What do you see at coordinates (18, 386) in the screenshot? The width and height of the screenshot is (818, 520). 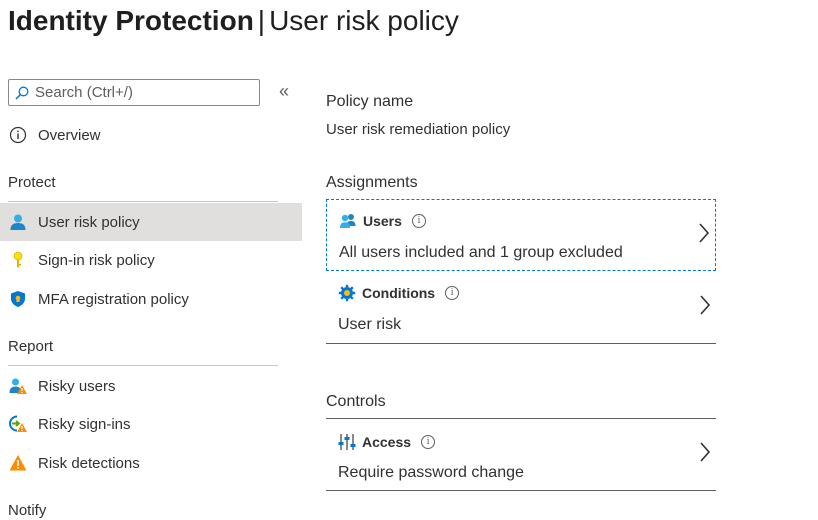 I see `risky-user-icon` at bounding box center [18, 386].